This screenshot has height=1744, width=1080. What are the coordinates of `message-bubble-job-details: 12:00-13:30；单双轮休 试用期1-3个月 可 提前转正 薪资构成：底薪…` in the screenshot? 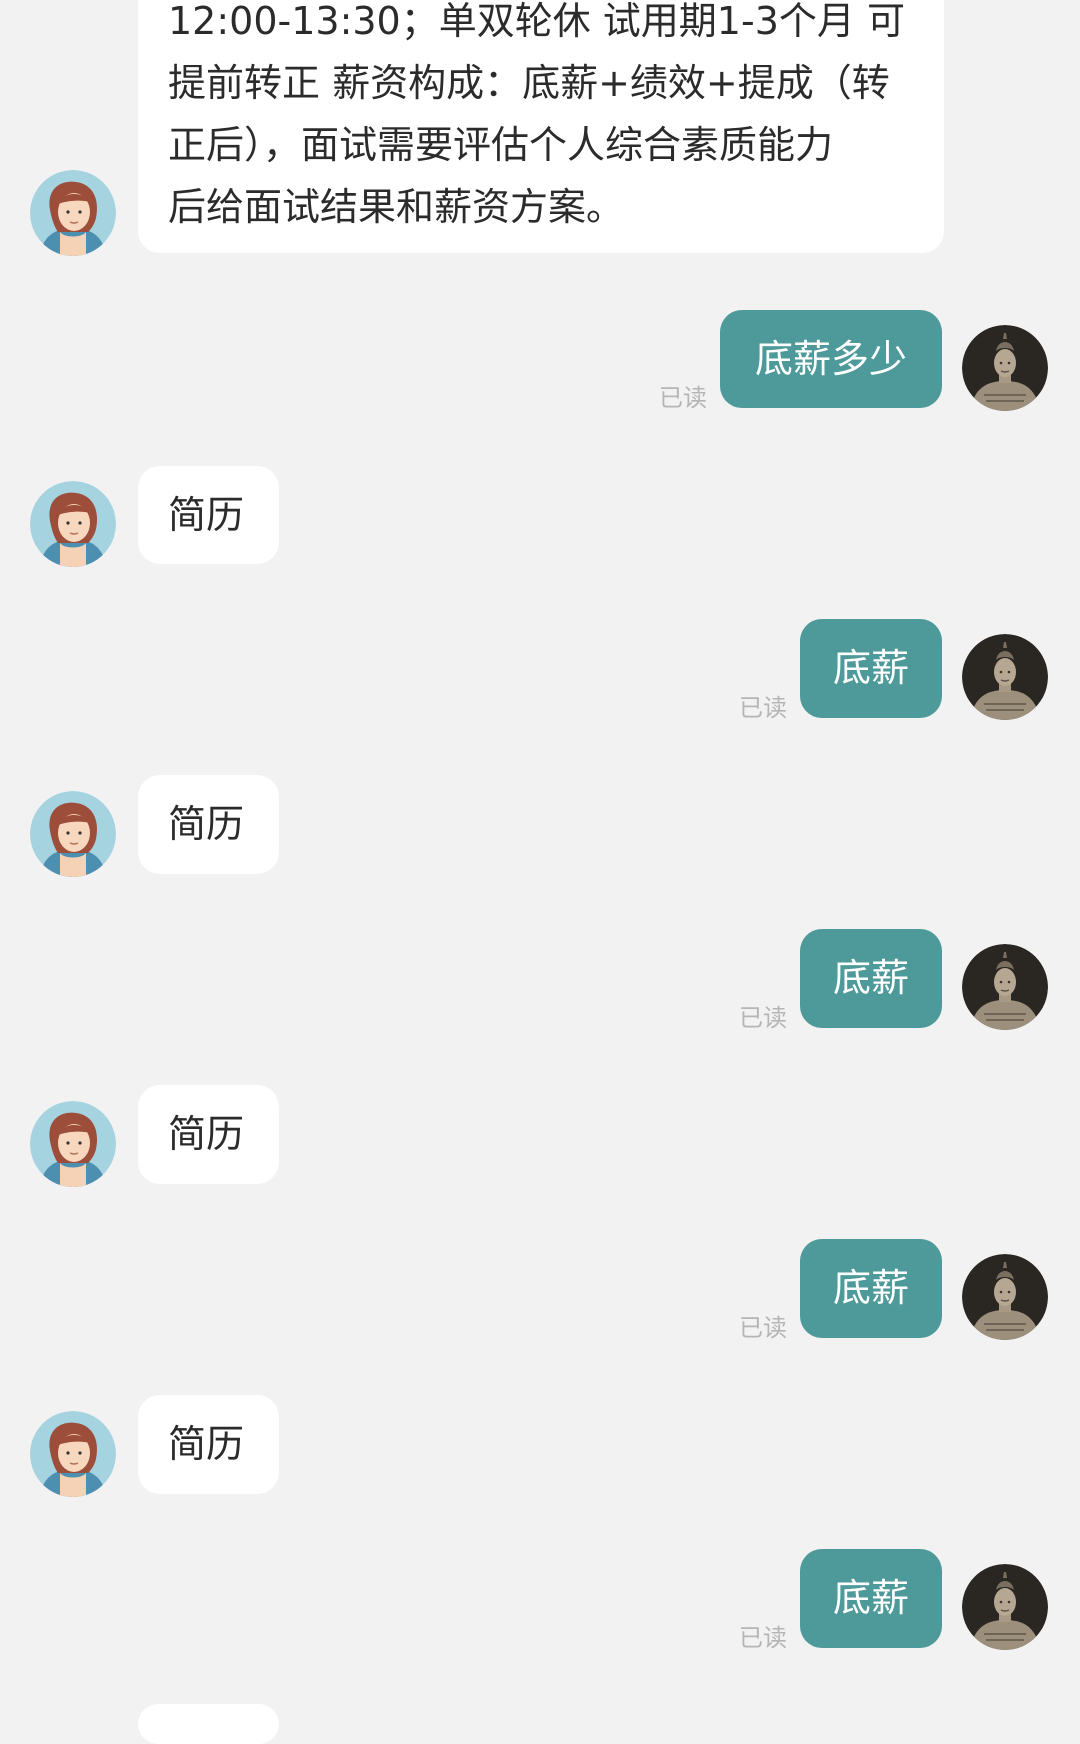 It's located at (541, 126).